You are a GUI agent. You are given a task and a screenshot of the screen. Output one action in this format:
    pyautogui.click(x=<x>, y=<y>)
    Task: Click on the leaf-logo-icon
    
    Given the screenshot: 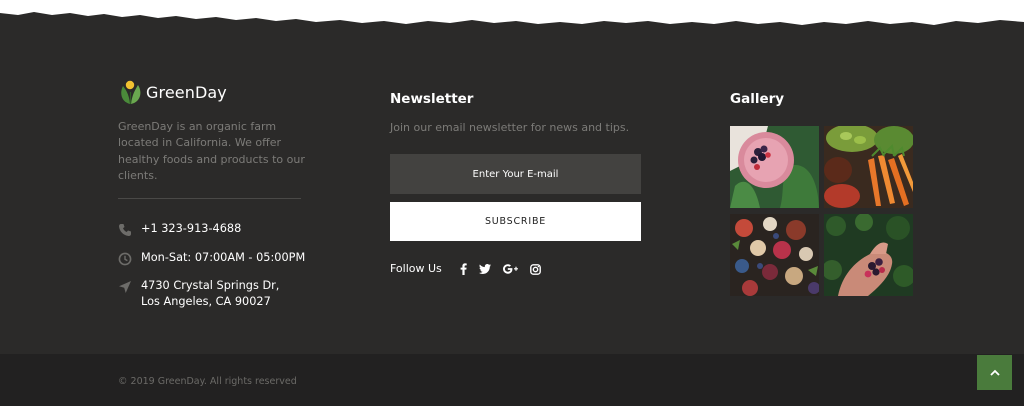 What is the action you would take?
    pyautogui.click(x=131, y=92)
    